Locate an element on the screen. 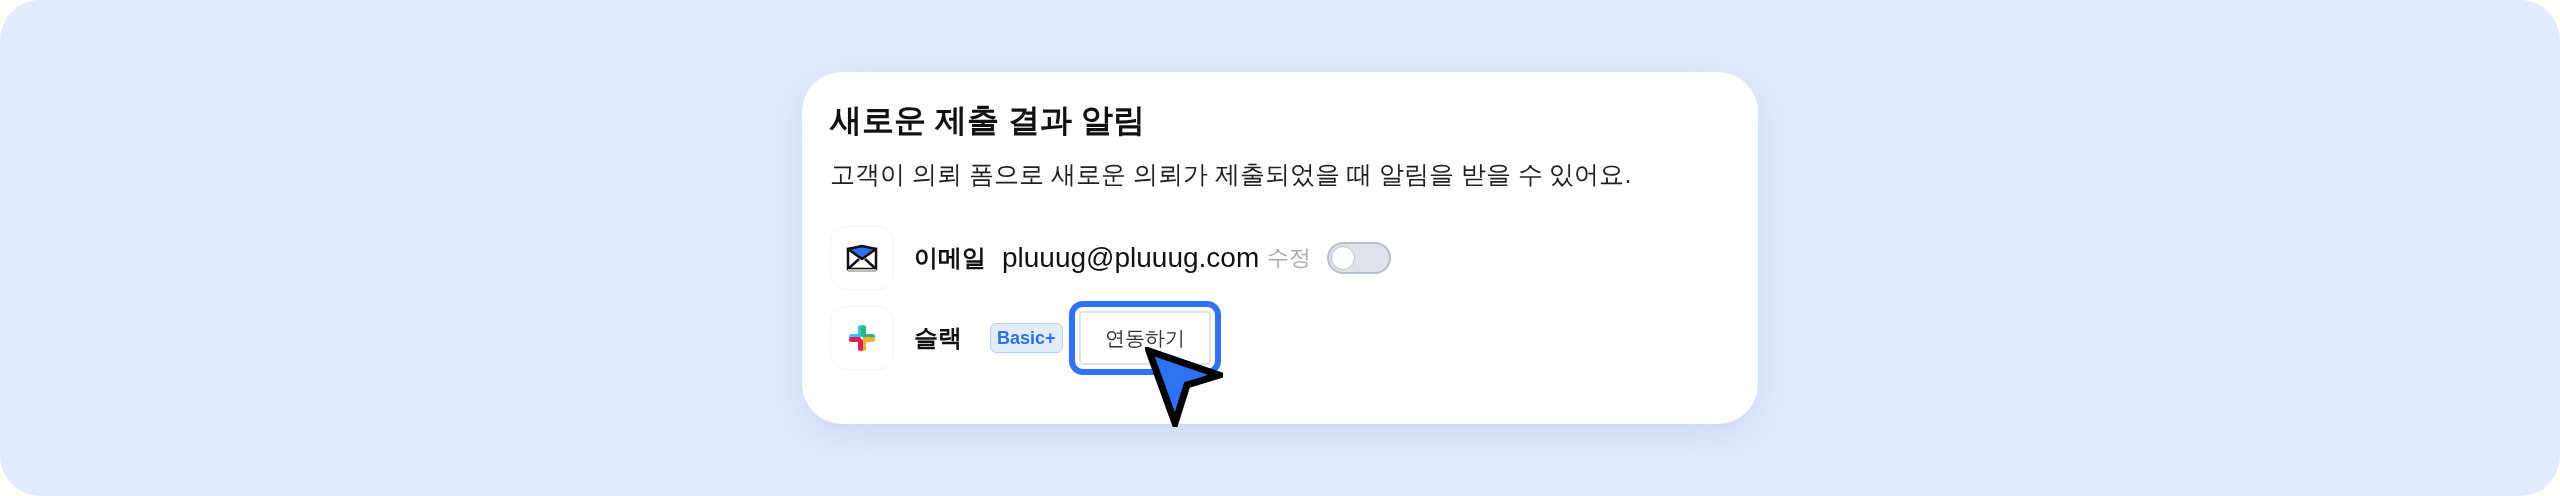  channel-label: 슬랙 is located at coordinates (938, 337).